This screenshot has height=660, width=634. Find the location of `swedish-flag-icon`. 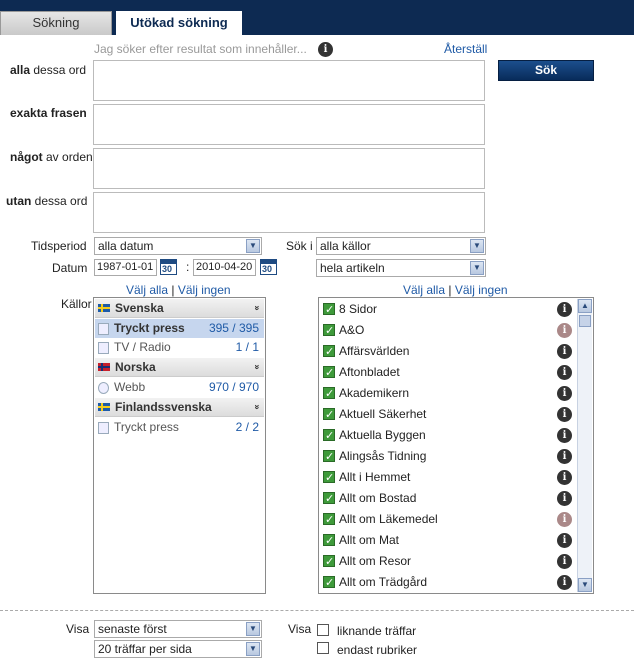

swedish-flag-icon is located at coordinates (104, 308).